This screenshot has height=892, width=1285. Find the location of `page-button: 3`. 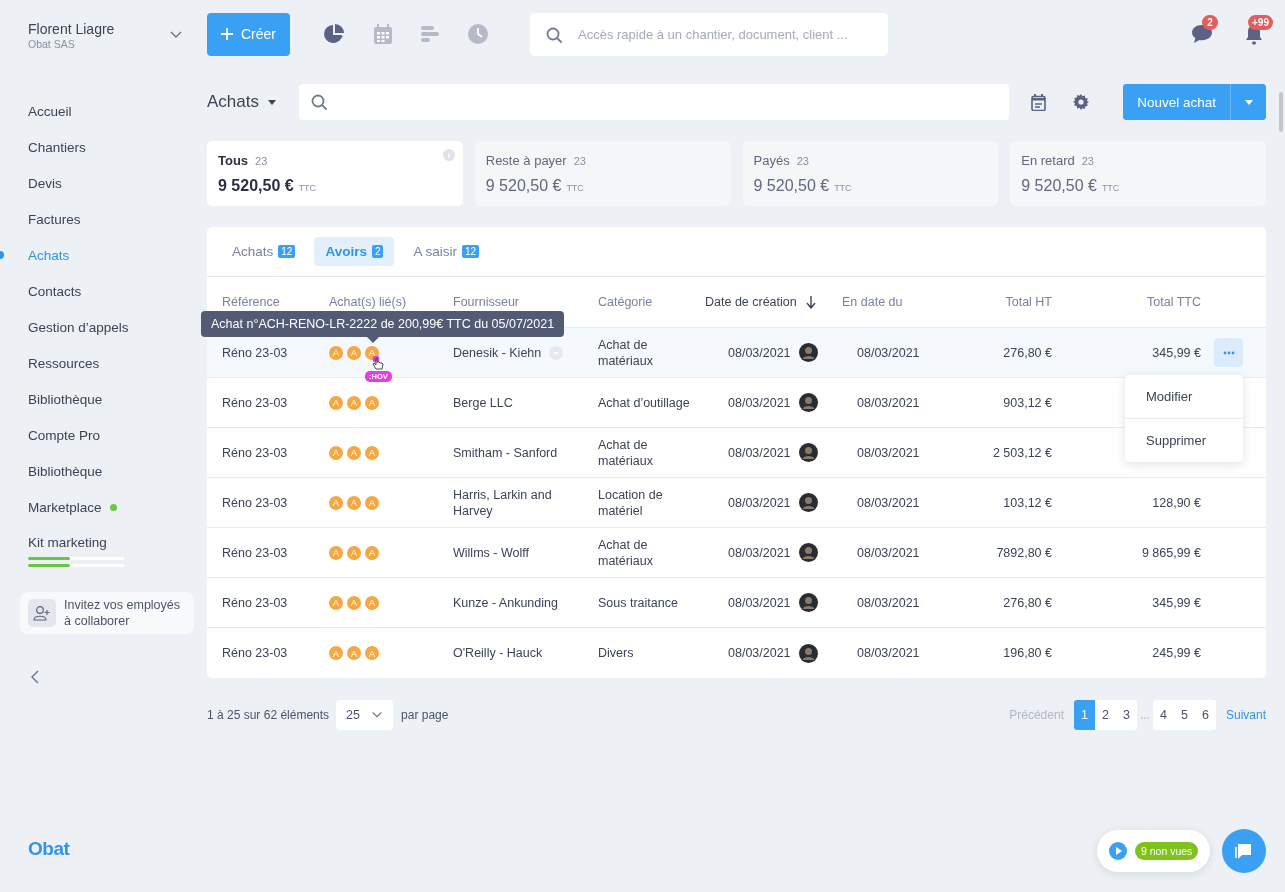

page-button: 3 is located at coordinates (1126, 715).